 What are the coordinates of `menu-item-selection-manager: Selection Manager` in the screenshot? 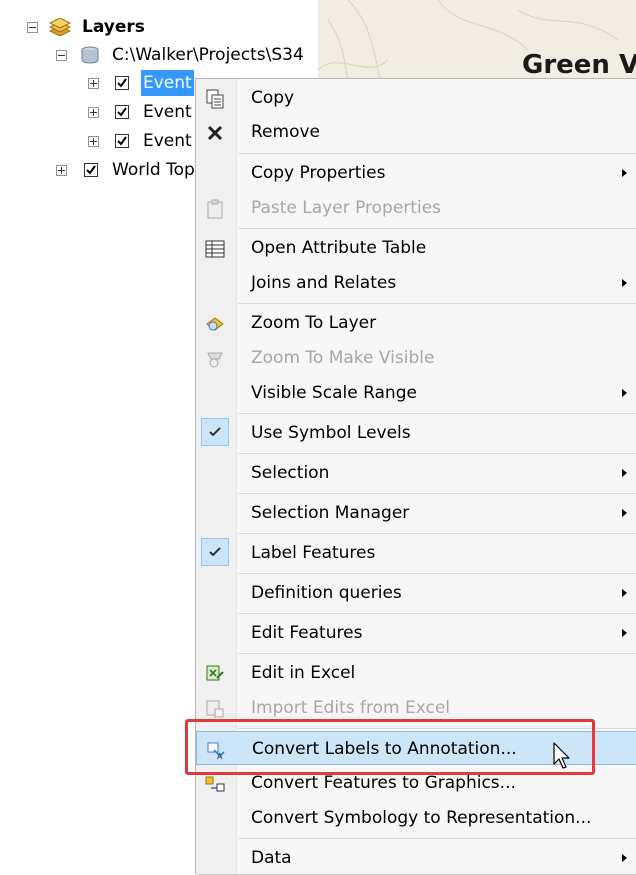 It's located at (416, 513).